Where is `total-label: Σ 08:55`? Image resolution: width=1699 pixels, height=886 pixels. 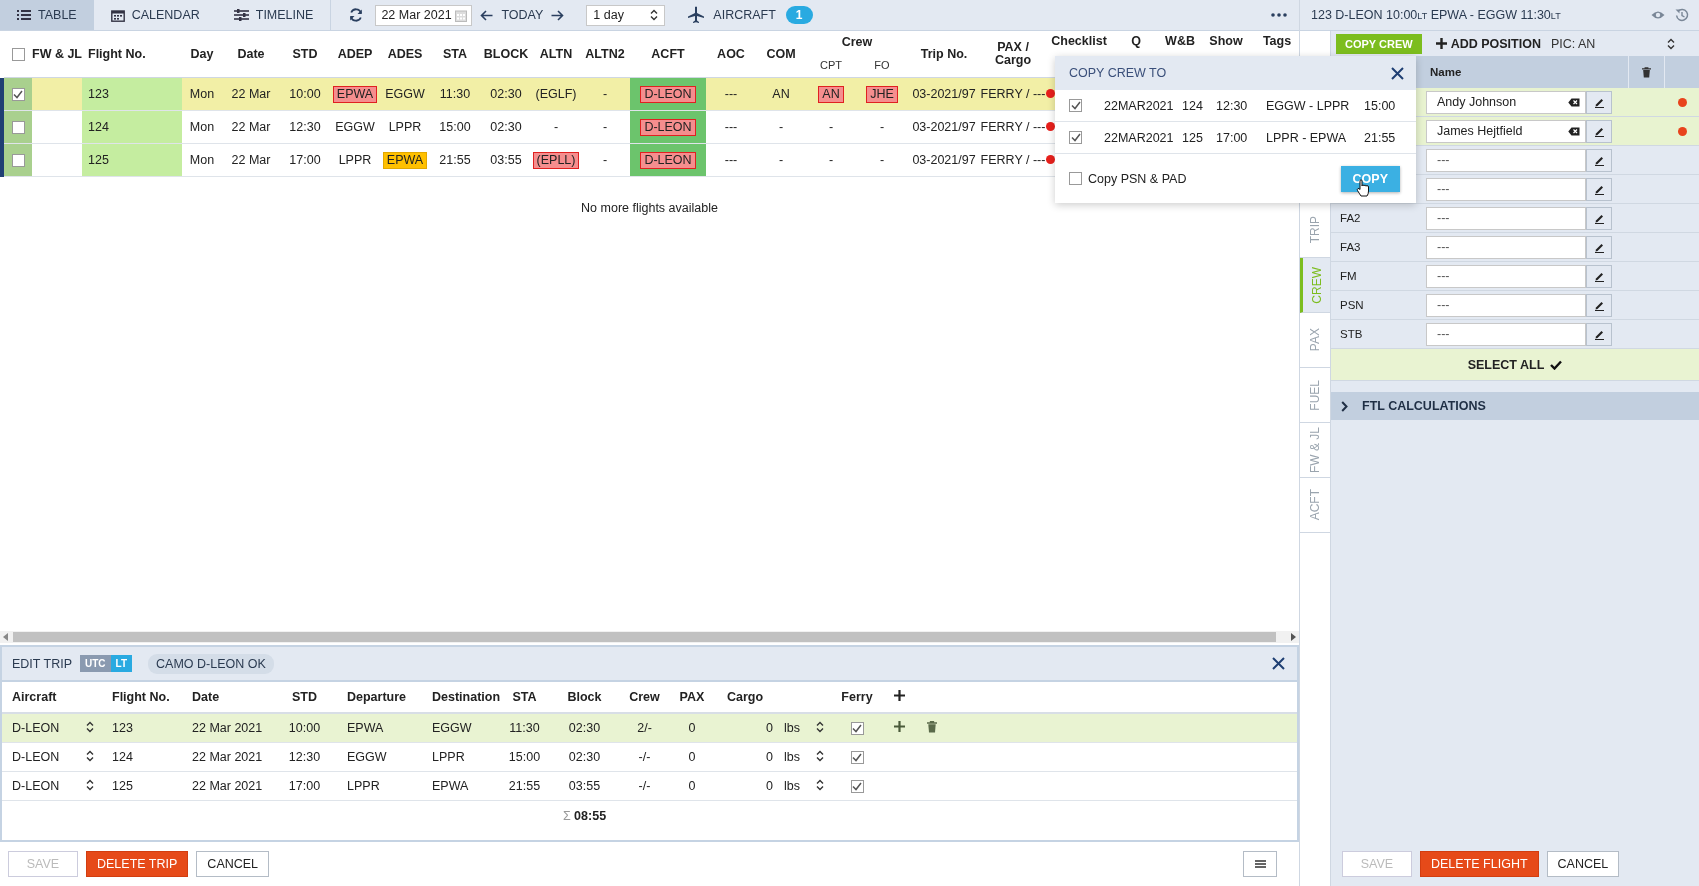 total-label: Σ 08:55 is located at coordinates (584, 816).